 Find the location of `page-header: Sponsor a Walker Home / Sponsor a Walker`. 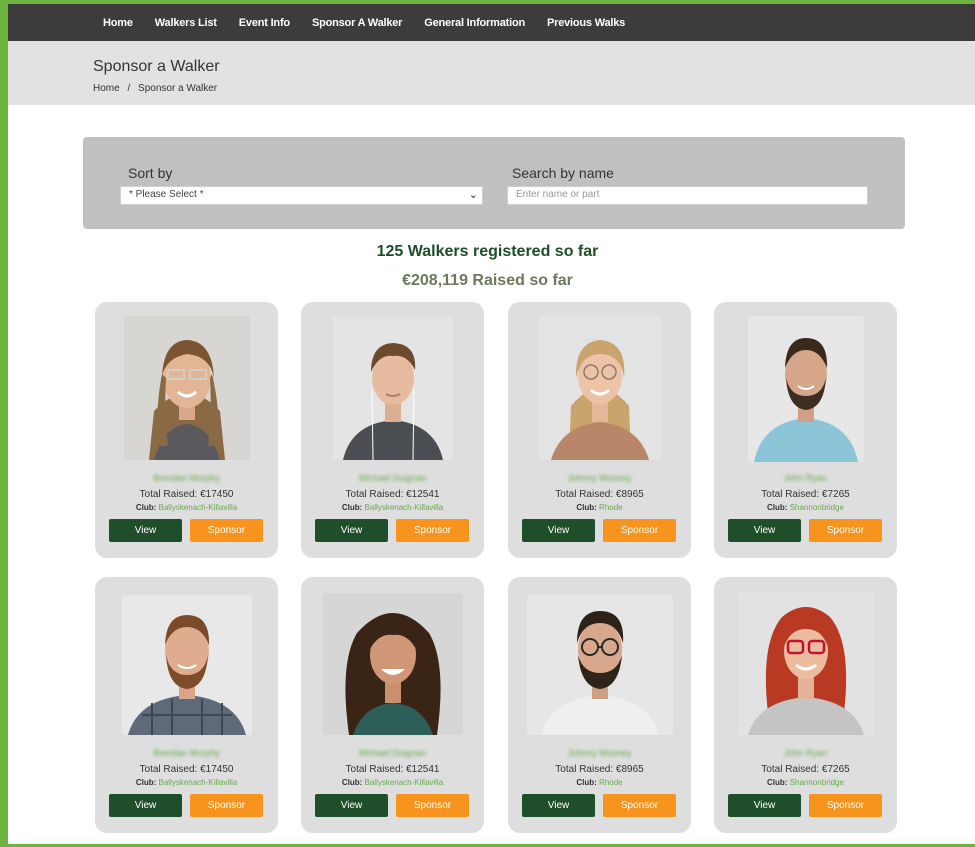

page-header: Sponsor a Walker Home / Sponsor a Walker is located at coordinates (491, 73).